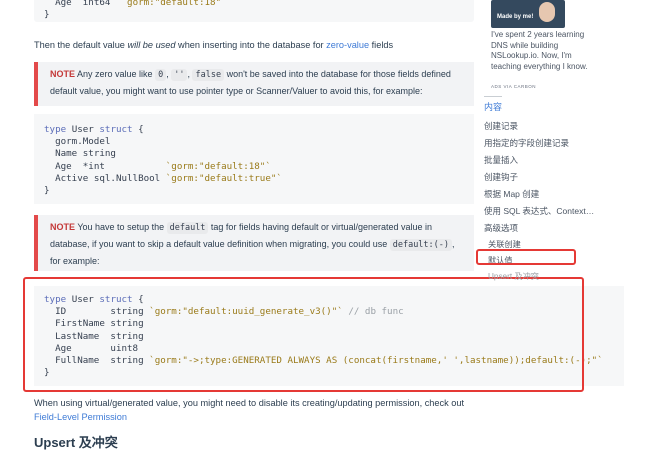 Image resolution: width=650 pixels, height=451 pixels. I want to click on ad-image: Made by me!, so click(528, 14).